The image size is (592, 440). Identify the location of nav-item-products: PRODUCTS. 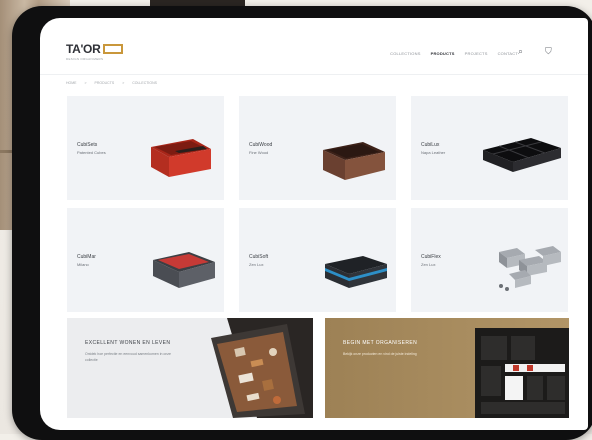
(443, 53).